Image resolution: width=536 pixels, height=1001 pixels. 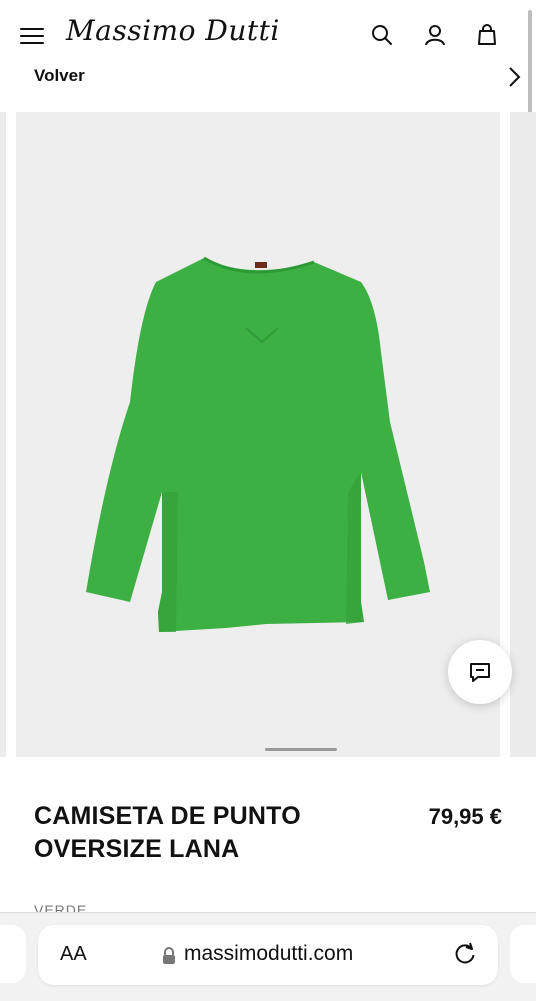 I want to click on chat-bubble-icon, so click(x=480, y=672).